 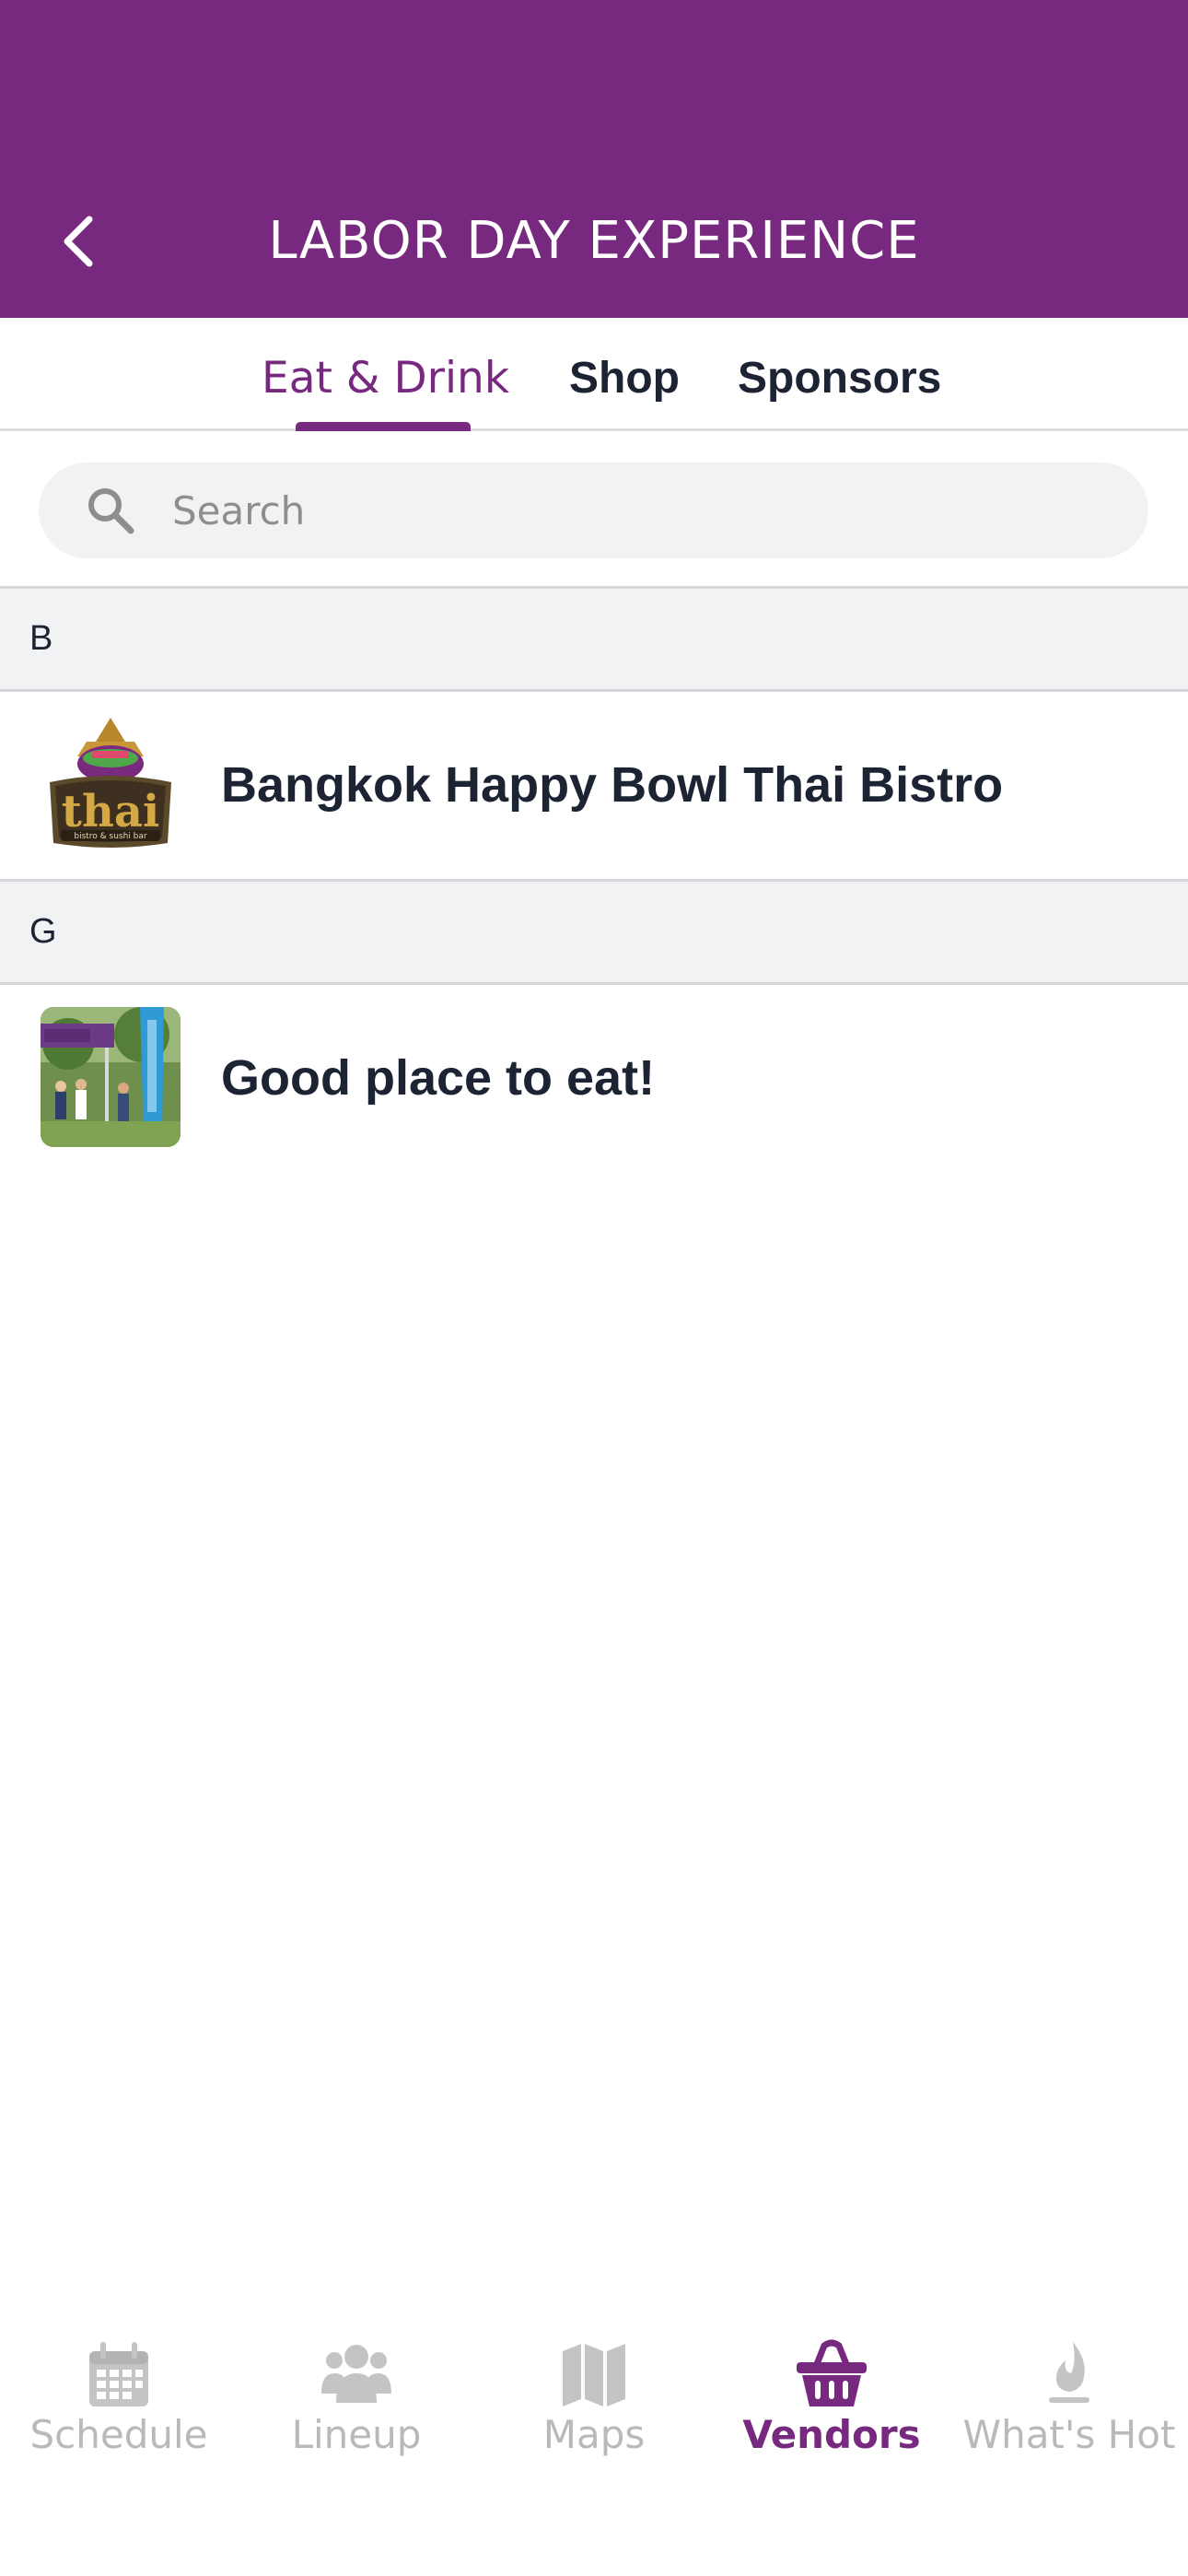 What do you see at coordinates (594, 639) in the screenshot?
I see `section-header-b: B` at bounding box center [594, 639].